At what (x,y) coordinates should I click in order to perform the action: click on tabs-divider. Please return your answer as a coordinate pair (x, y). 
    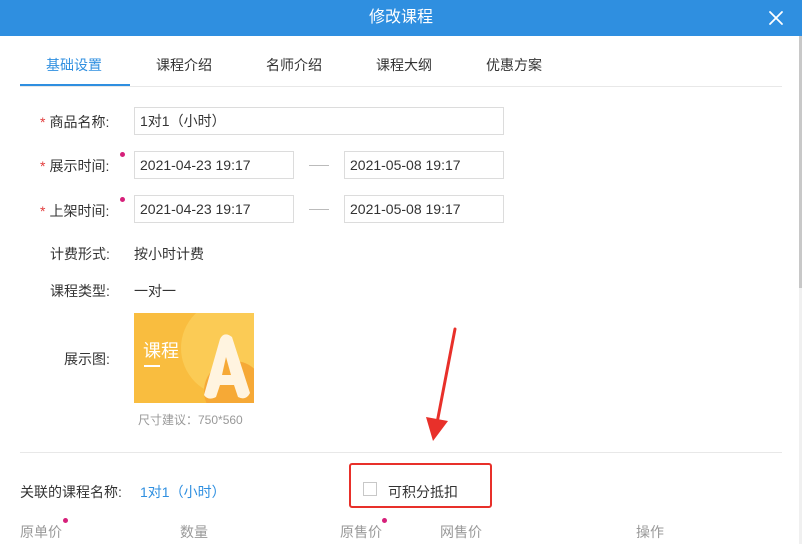
    Looking at the image, I should click on (401, 86).